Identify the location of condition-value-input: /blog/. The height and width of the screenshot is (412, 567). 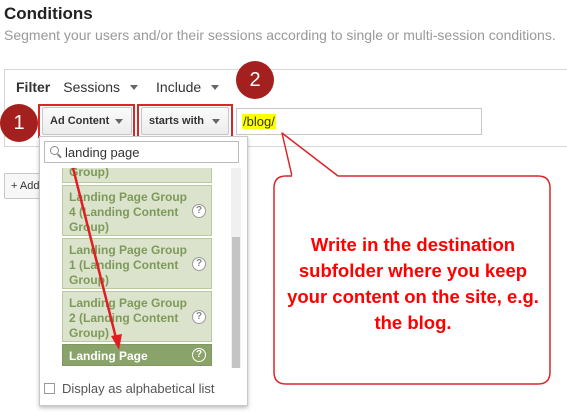
(359, 121).